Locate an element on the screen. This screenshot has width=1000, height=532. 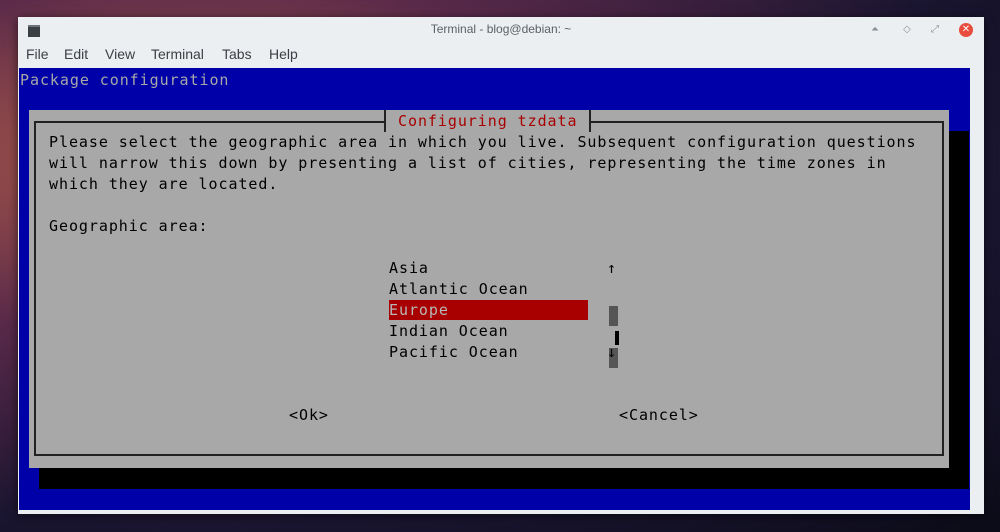
maximize-icon: ◇ is located at coordinates (907, 30).